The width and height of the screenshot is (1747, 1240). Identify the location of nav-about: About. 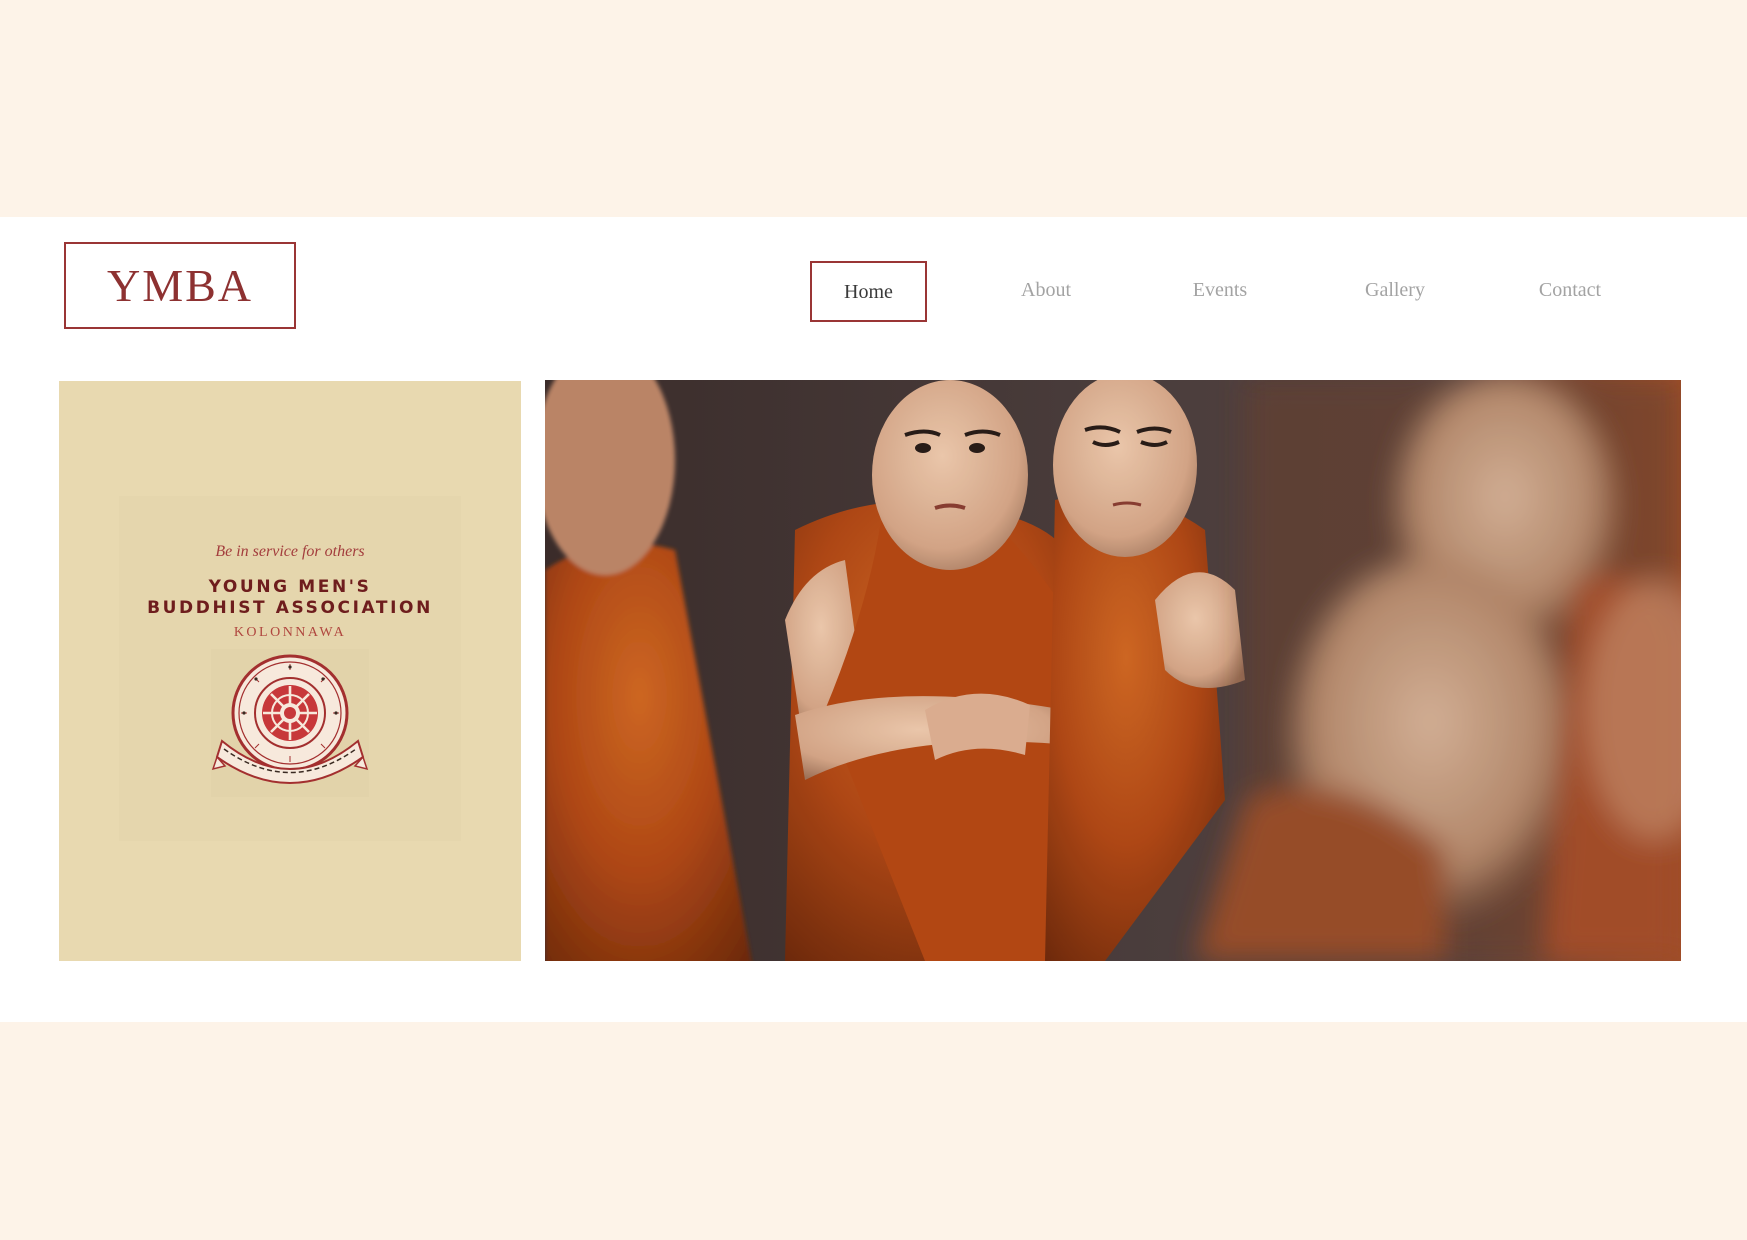
(1046, 291).